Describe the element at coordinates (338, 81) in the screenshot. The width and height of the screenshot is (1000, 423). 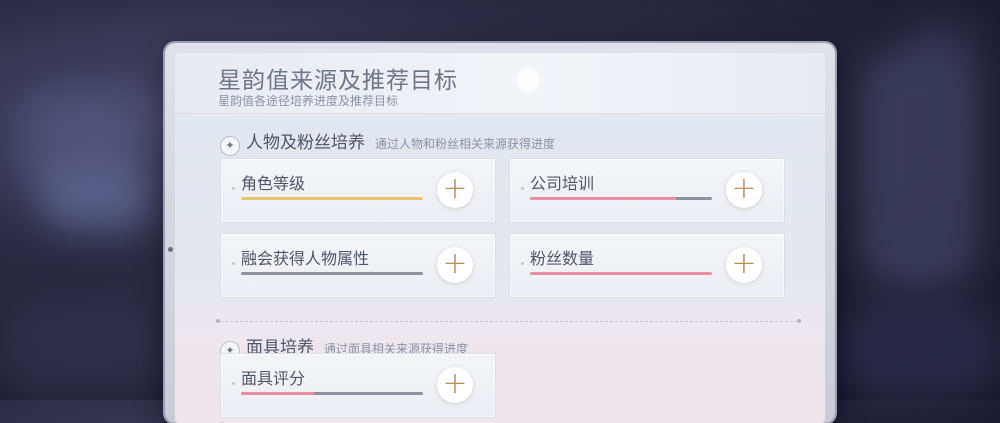
I see `panel-title: 星韵值来源及推荐目标` at that location.